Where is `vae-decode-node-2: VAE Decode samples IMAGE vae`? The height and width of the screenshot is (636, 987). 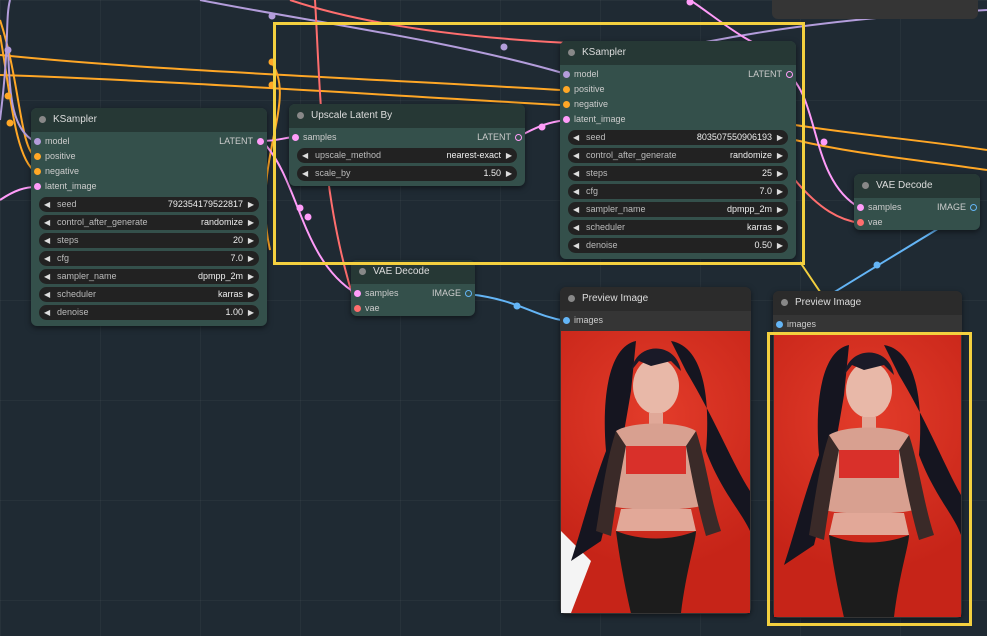 vae-decode-node-2: VAE Decode samples IMAGE vae is located at coordinates (917, 202).